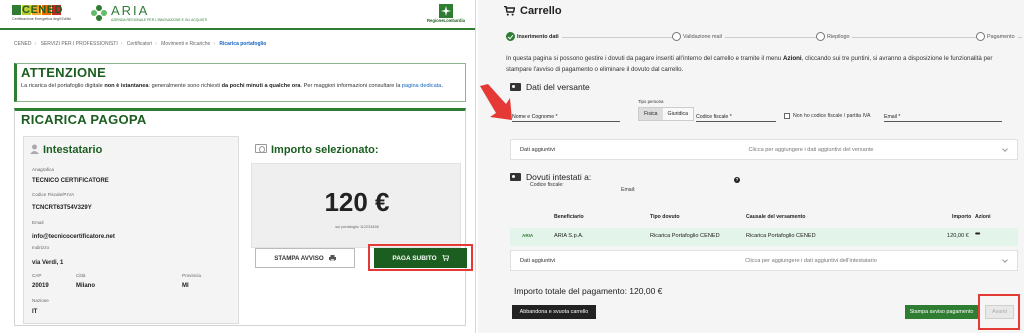  I want to click on breadcrumb-item: Movimenti e Ricariche, so click(185, 44).